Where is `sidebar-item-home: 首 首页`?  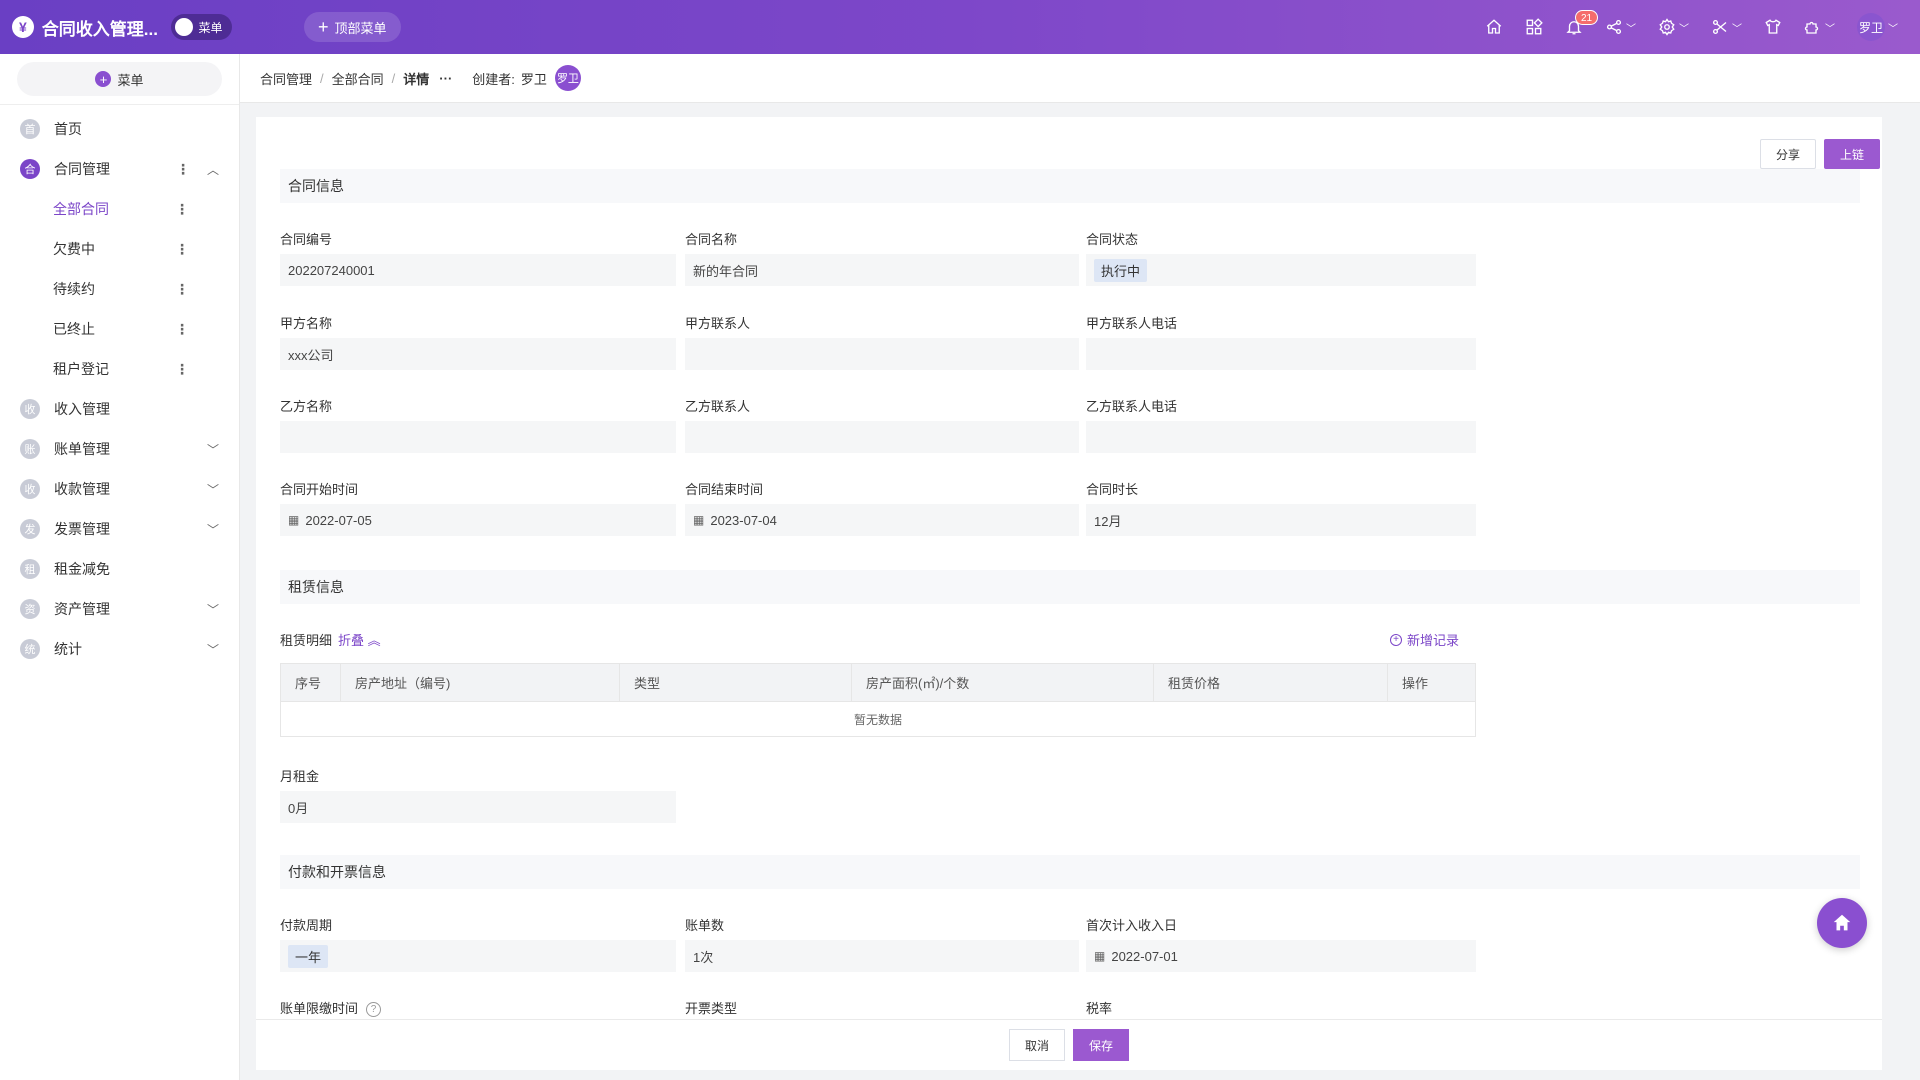
sidebar-item-home: 首 首页 is located at coordinates (119, 129).